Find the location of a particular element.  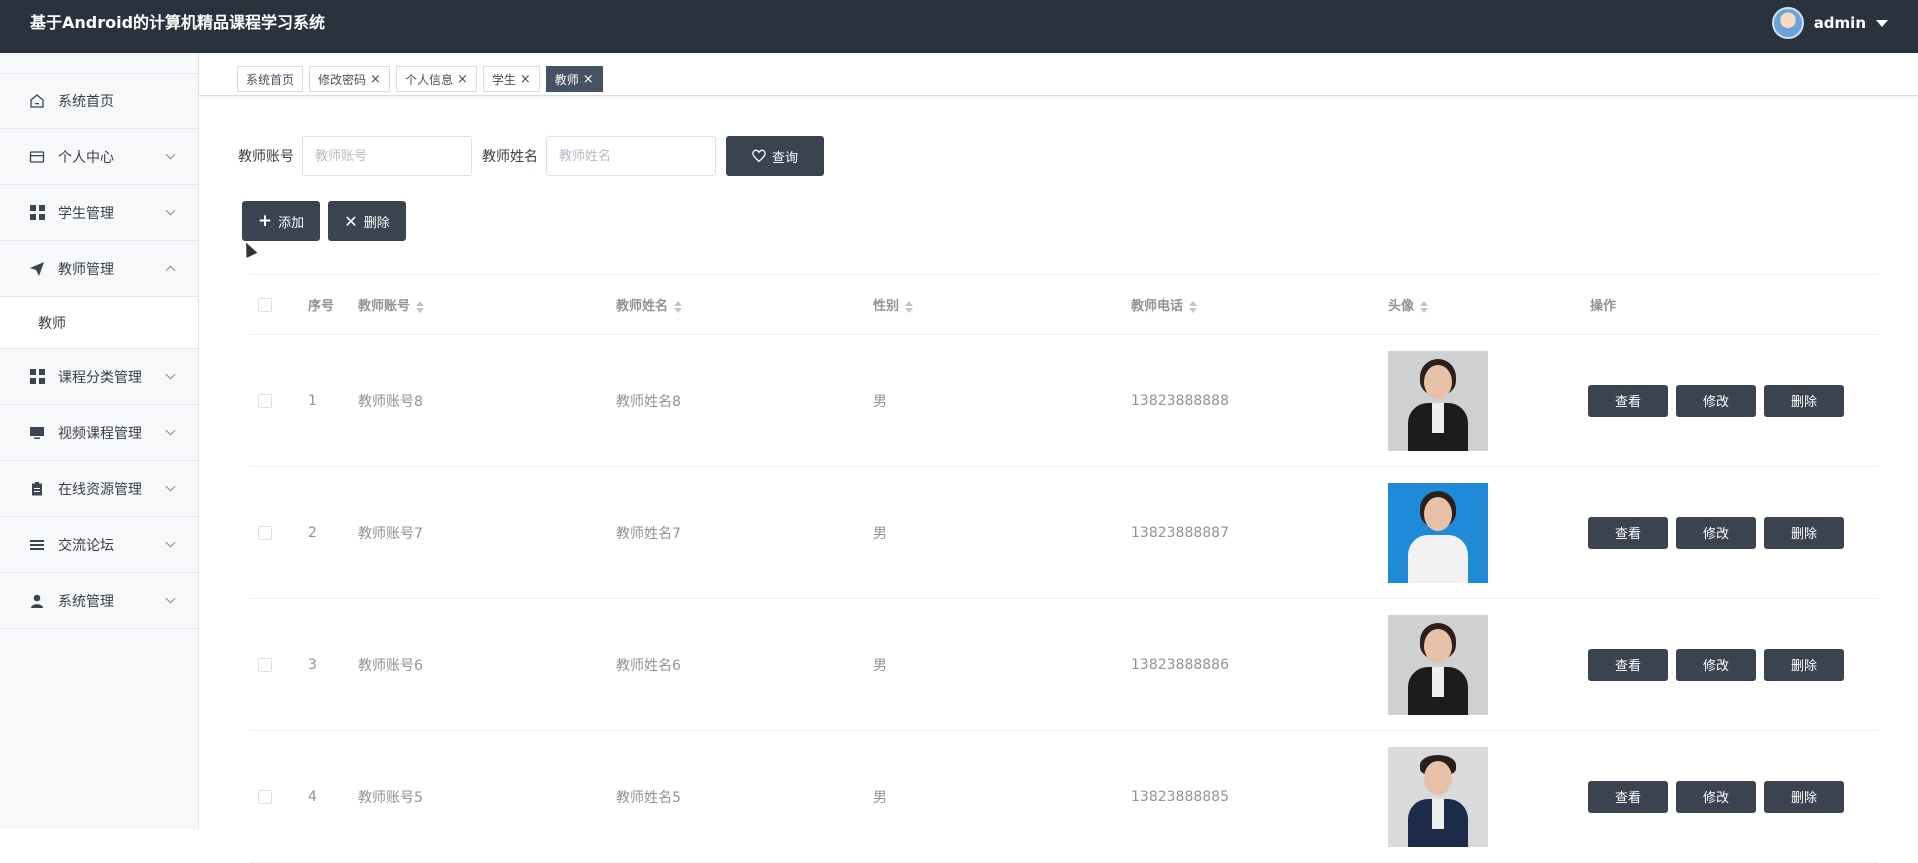

cell-index: 1 is located at coordinates (312, 400).